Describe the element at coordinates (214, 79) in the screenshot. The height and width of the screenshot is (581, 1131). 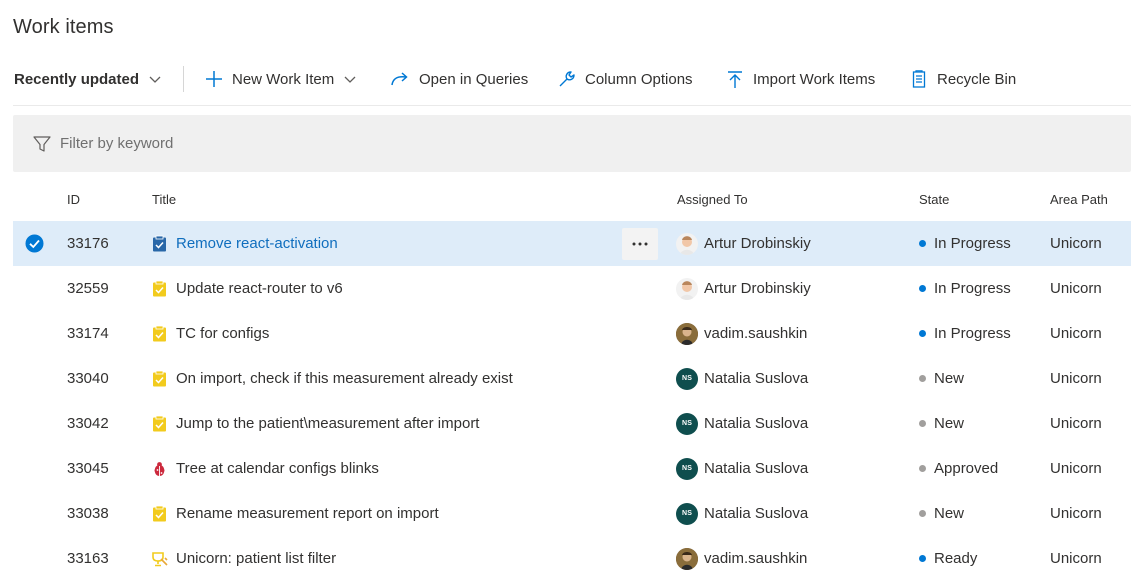
I see `plus-icon` at that location.